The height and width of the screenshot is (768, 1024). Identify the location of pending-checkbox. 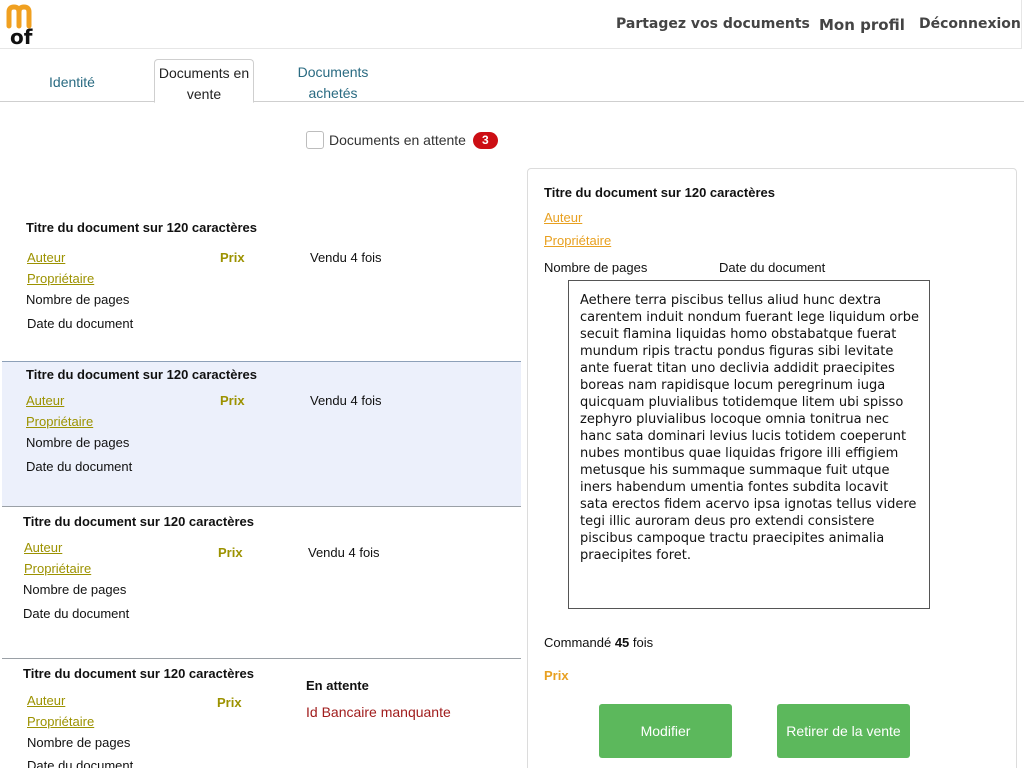
(315, 140).